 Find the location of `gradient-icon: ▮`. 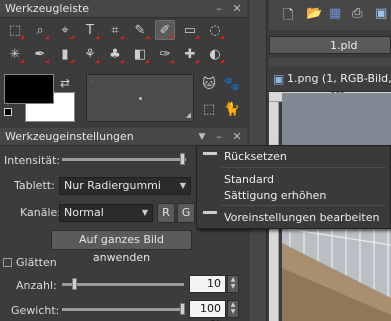

gradient-icon: ▮ is located at coordinates (65, 54).